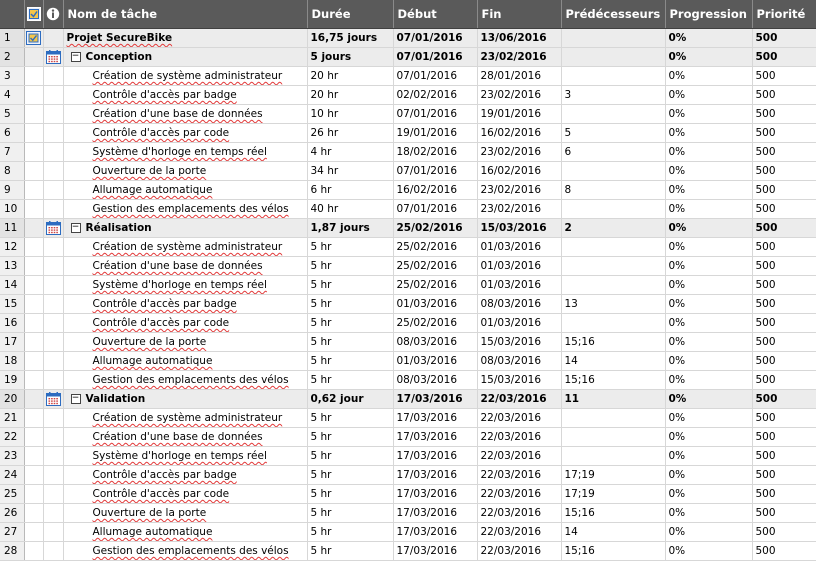 The height and width of the screenshot is (563, 816). Describe the element at coordinates (12, 380) in the screenshot. I see `row-number: 19` at that location.